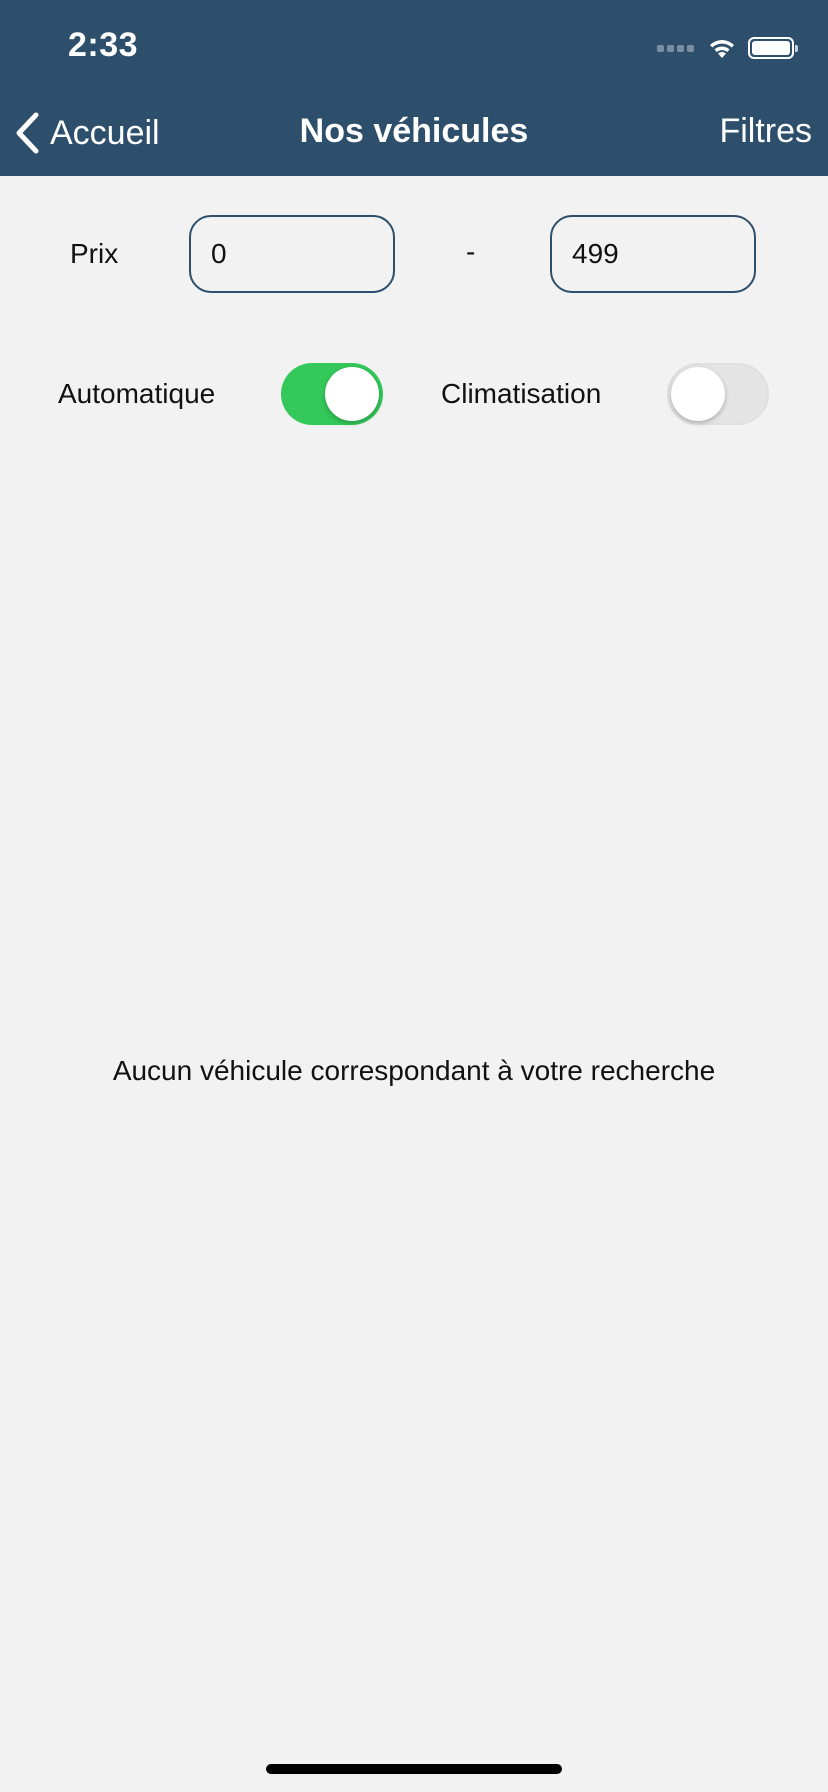 Image resolution: width=828 pixels, height=1792 pixels. What do you see at coordinates (722, 49) in the screenshot?
I see `wifi-icon` at bounding box center [722, 49].